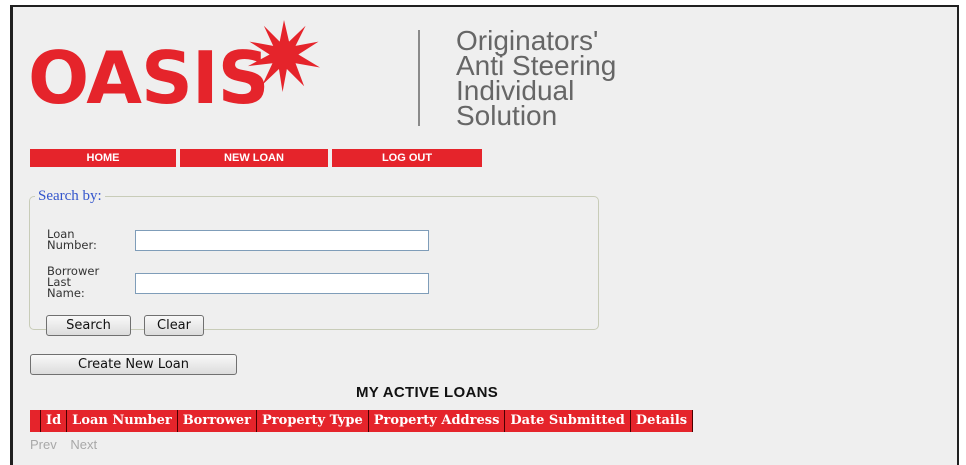 The width and height of the screenshot is (966, 465). What do you see at coordinates (174, 325) in the screenshot?
I see `clear-button: Clear` at bounding box center [174, 325].